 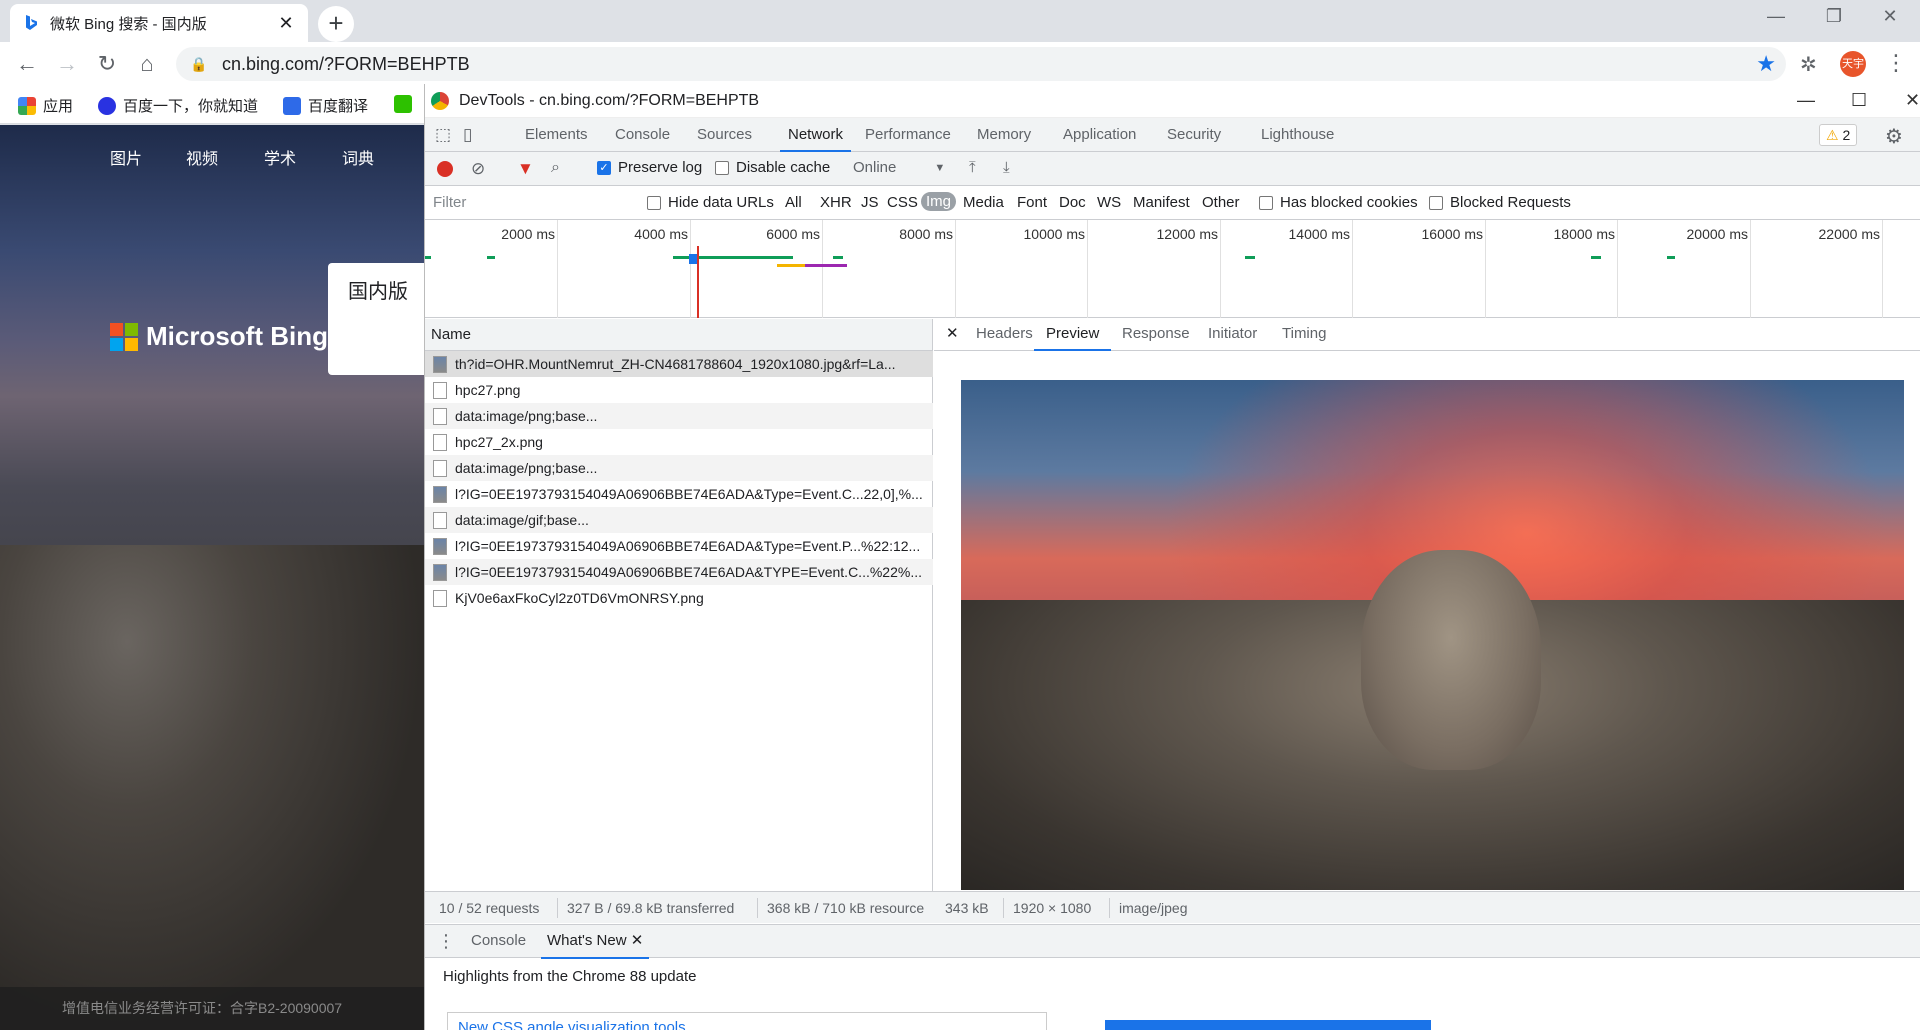 I want to click on filter-other: Other, so click(x=1221, y=202).